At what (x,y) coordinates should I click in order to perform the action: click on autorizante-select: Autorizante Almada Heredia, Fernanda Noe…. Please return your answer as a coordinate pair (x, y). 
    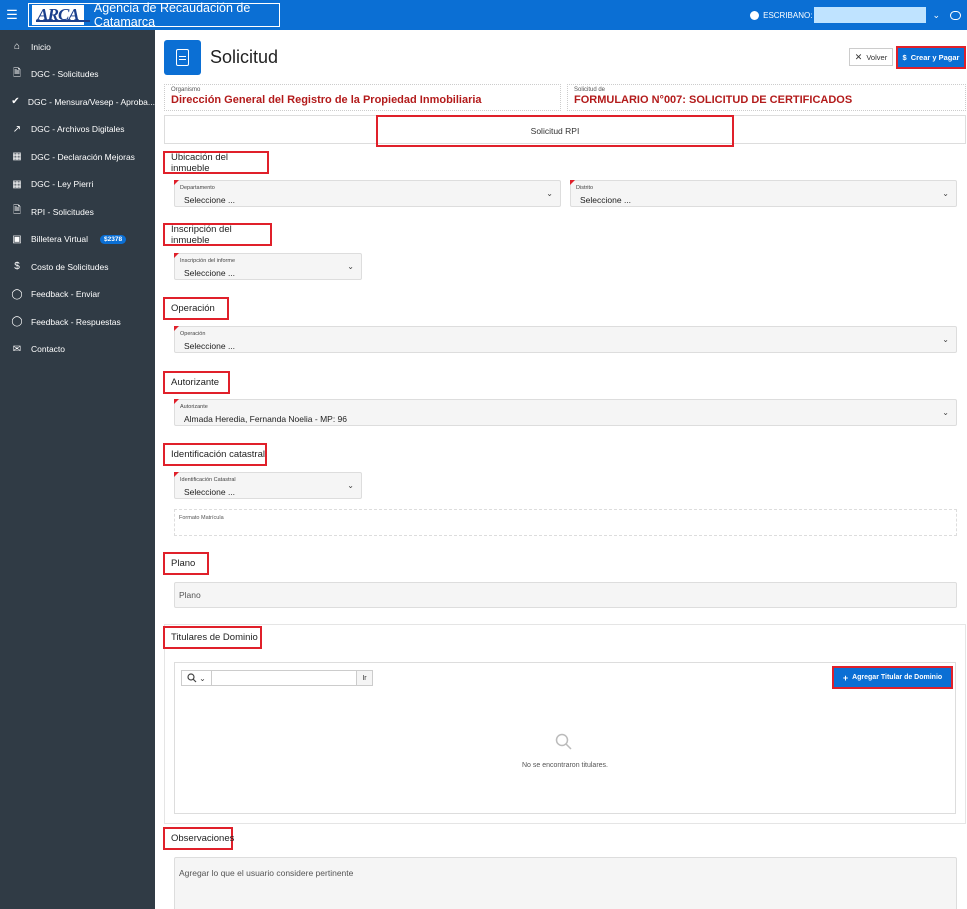
    Looking at the image, I should click on (565, 412).